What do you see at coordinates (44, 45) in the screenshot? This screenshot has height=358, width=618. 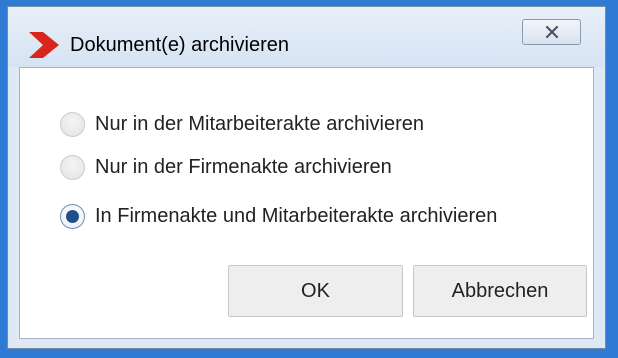 I see `app-logo-icon` at bounding box center [44, 45].